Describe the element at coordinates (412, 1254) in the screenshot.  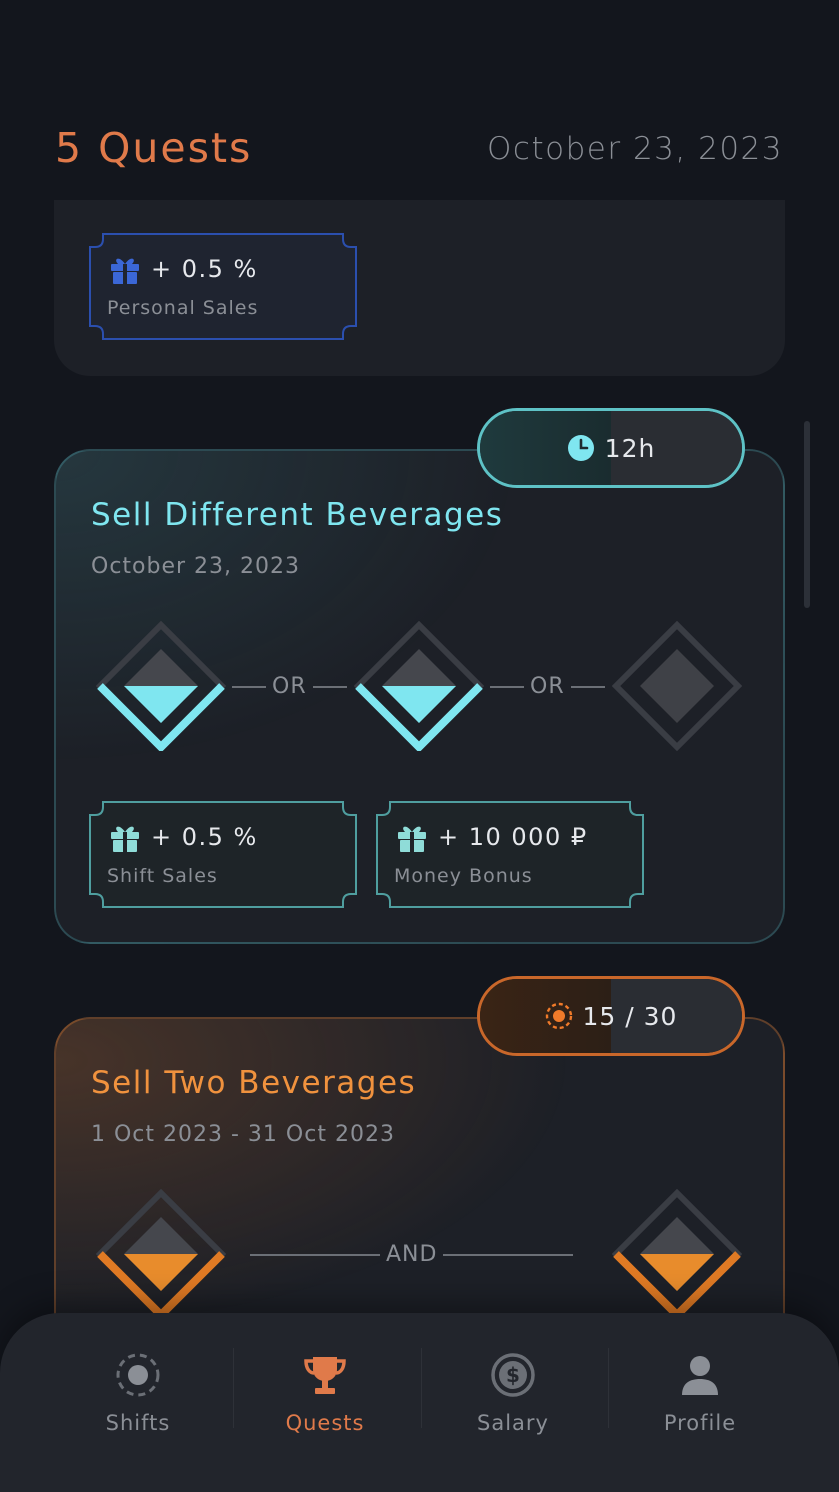
I see `separator-and: AND` at that location.